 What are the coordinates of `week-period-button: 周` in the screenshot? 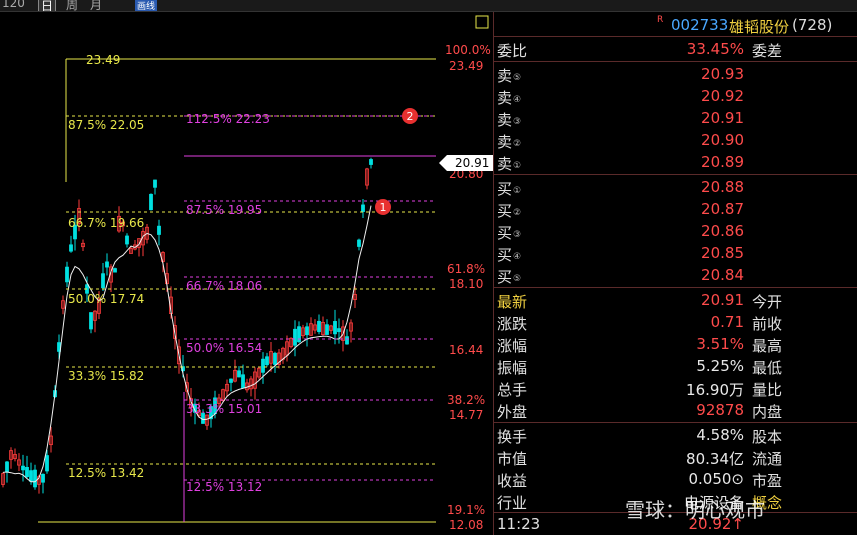 It's located at (72, 5).